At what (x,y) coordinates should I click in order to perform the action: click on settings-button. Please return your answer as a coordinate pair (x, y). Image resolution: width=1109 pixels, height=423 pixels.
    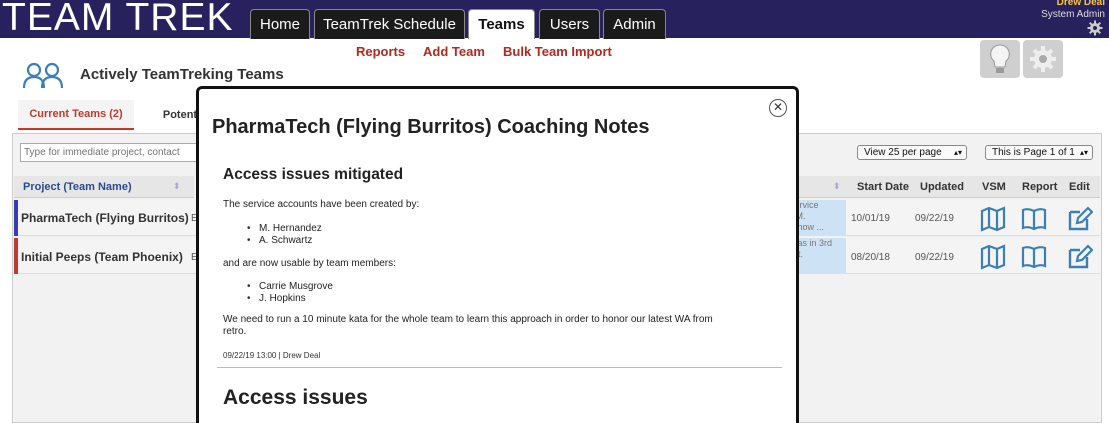
    Looking at the image, I should click on (1043, 59).